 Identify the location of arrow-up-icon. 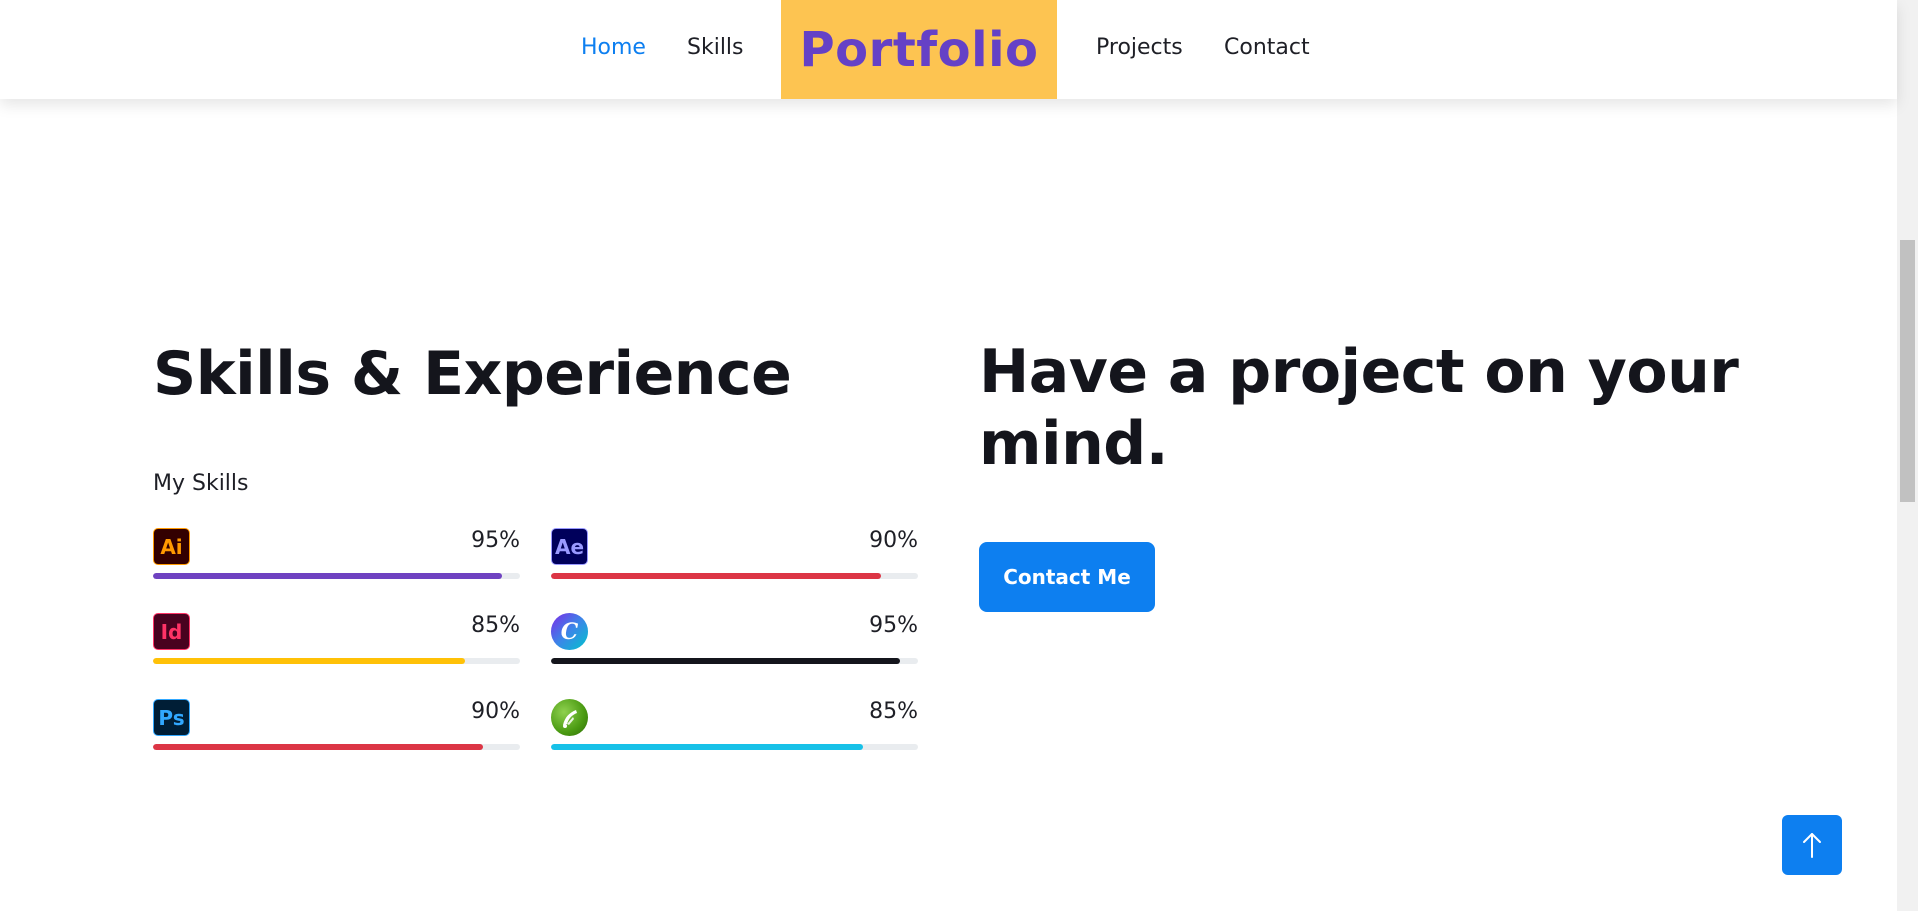
(1812, 845).